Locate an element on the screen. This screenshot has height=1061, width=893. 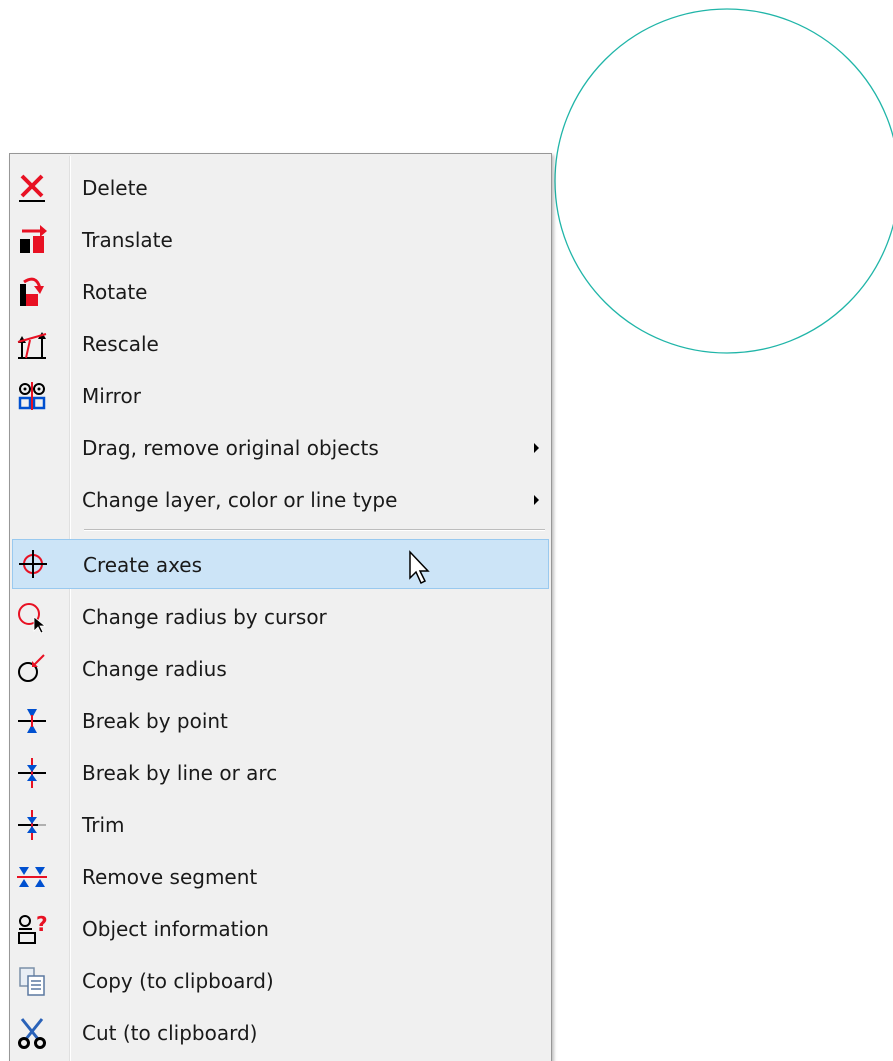
menu-item-object-information: ? Object information is located at coordinates (280, 929).